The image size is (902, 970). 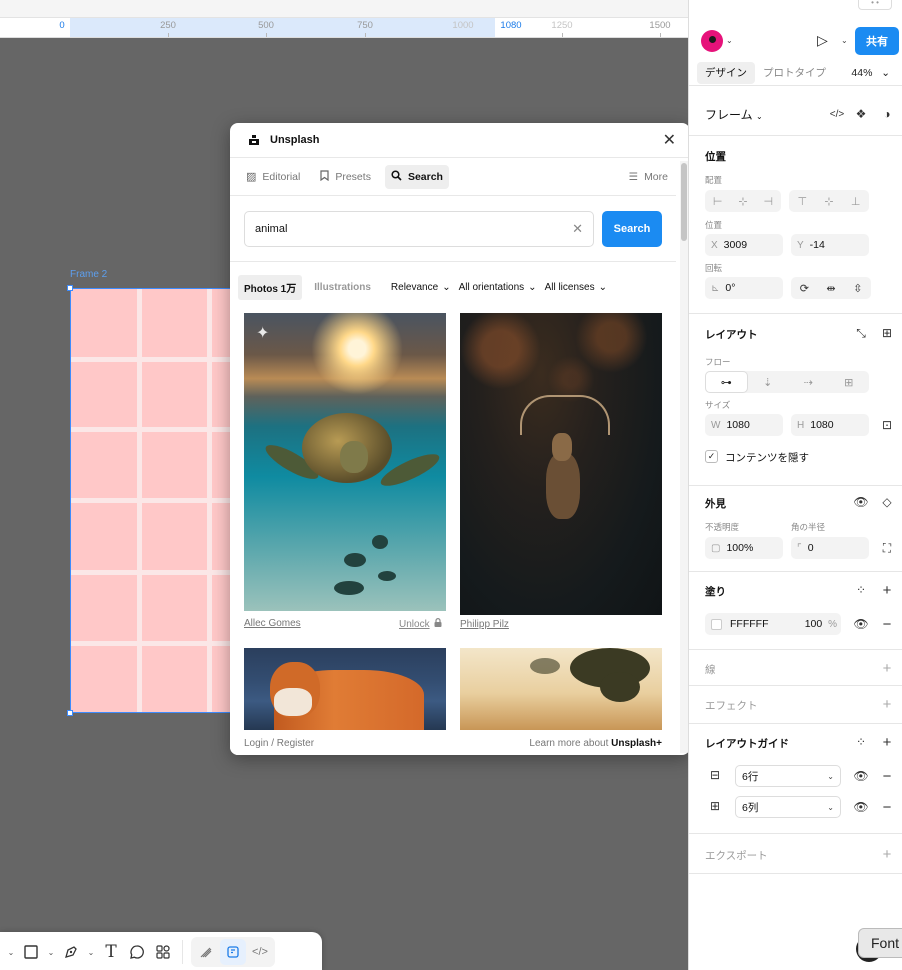 What do you see at coordinates (887, 502) in the screenshot?
I see `blend-mode-icon: ◇` at bounding box center [887, 502].